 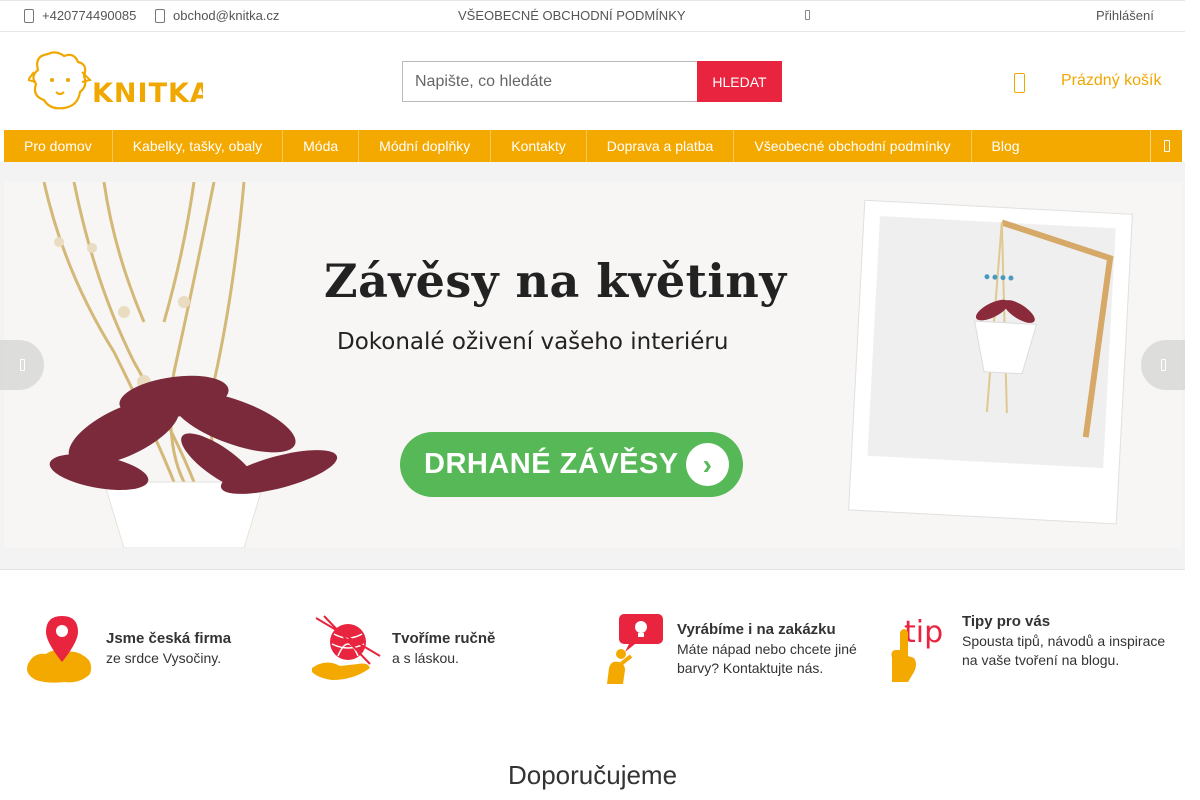 I want to click on tip-hand-icon: tip, so click(x=917, y=648).